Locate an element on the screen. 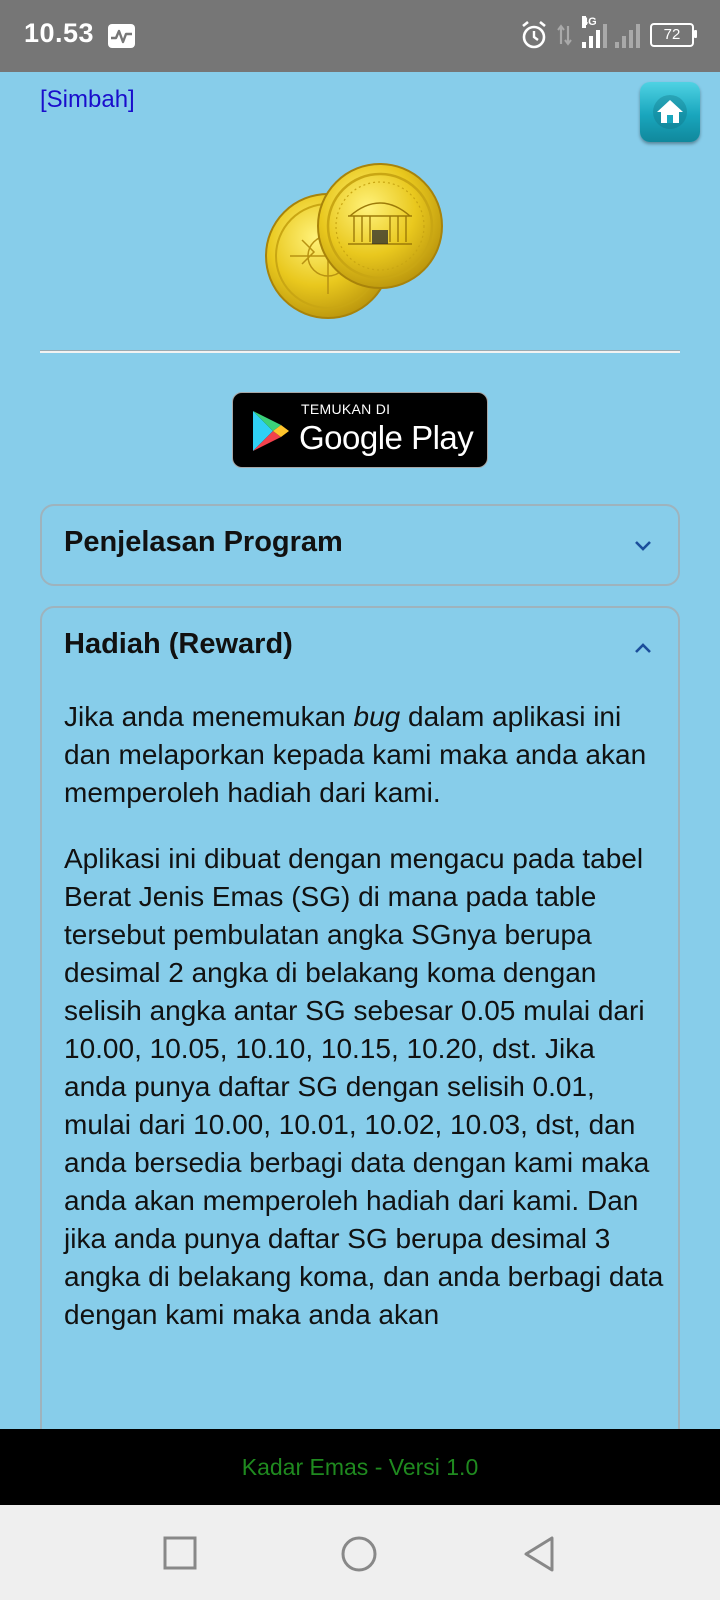  home-button is located at coordinates (670, 112).